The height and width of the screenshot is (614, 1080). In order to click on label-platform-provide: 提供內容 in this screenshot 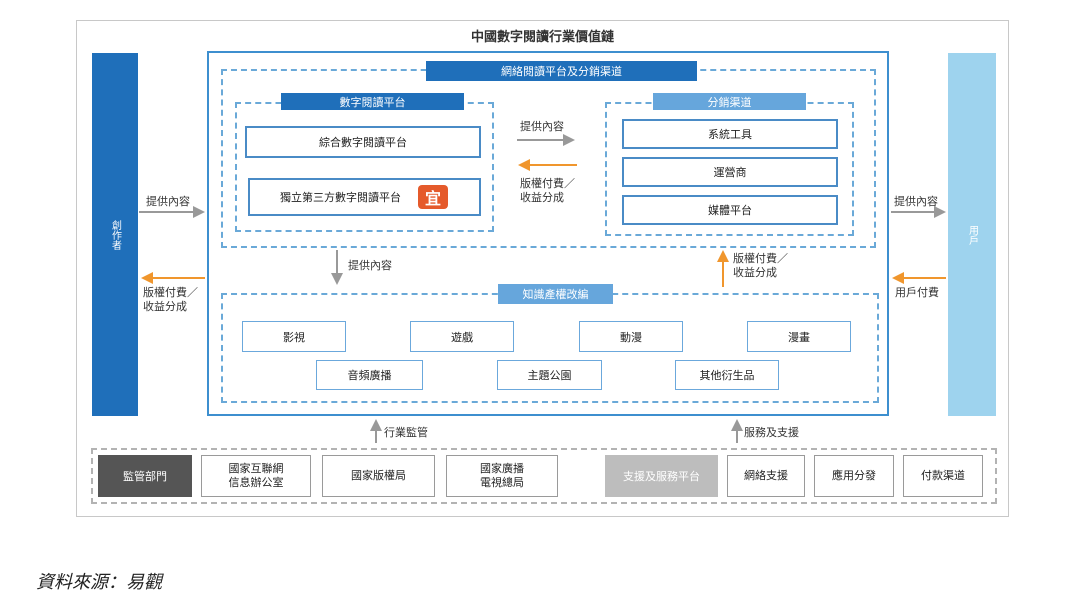, I will do `click(542, 126)`.